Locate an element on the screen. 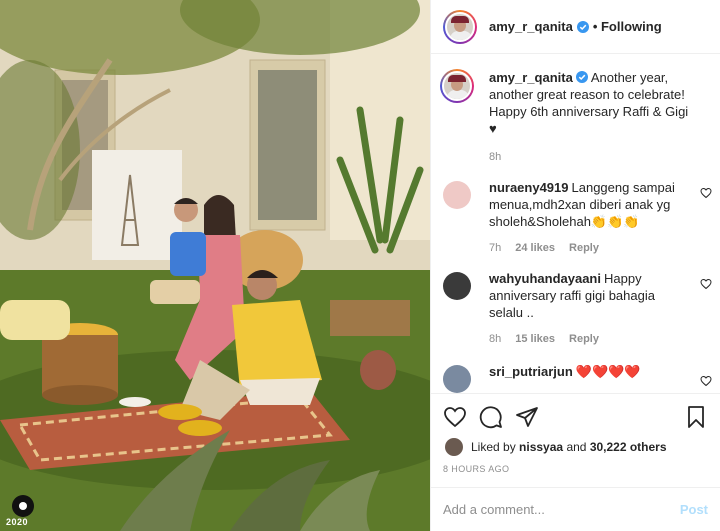 The width and height of the screenshot is (720, 531). author-username: amy_r_qanita is located at coordinates (531, 26).